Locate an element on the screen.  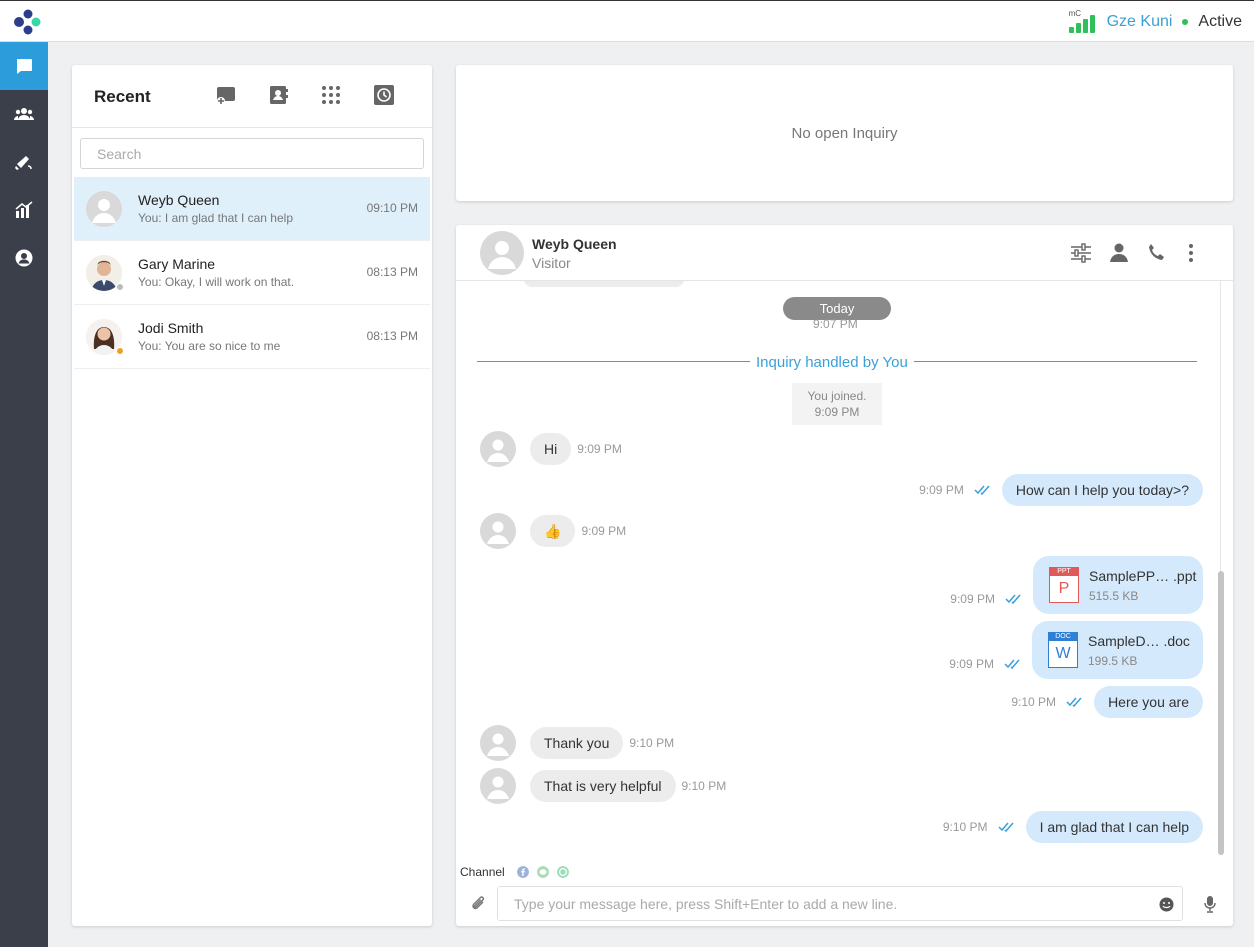
file-attachment: DOC W SampleD… .doc 199.5 KB is located at coordinates (1117, 650).